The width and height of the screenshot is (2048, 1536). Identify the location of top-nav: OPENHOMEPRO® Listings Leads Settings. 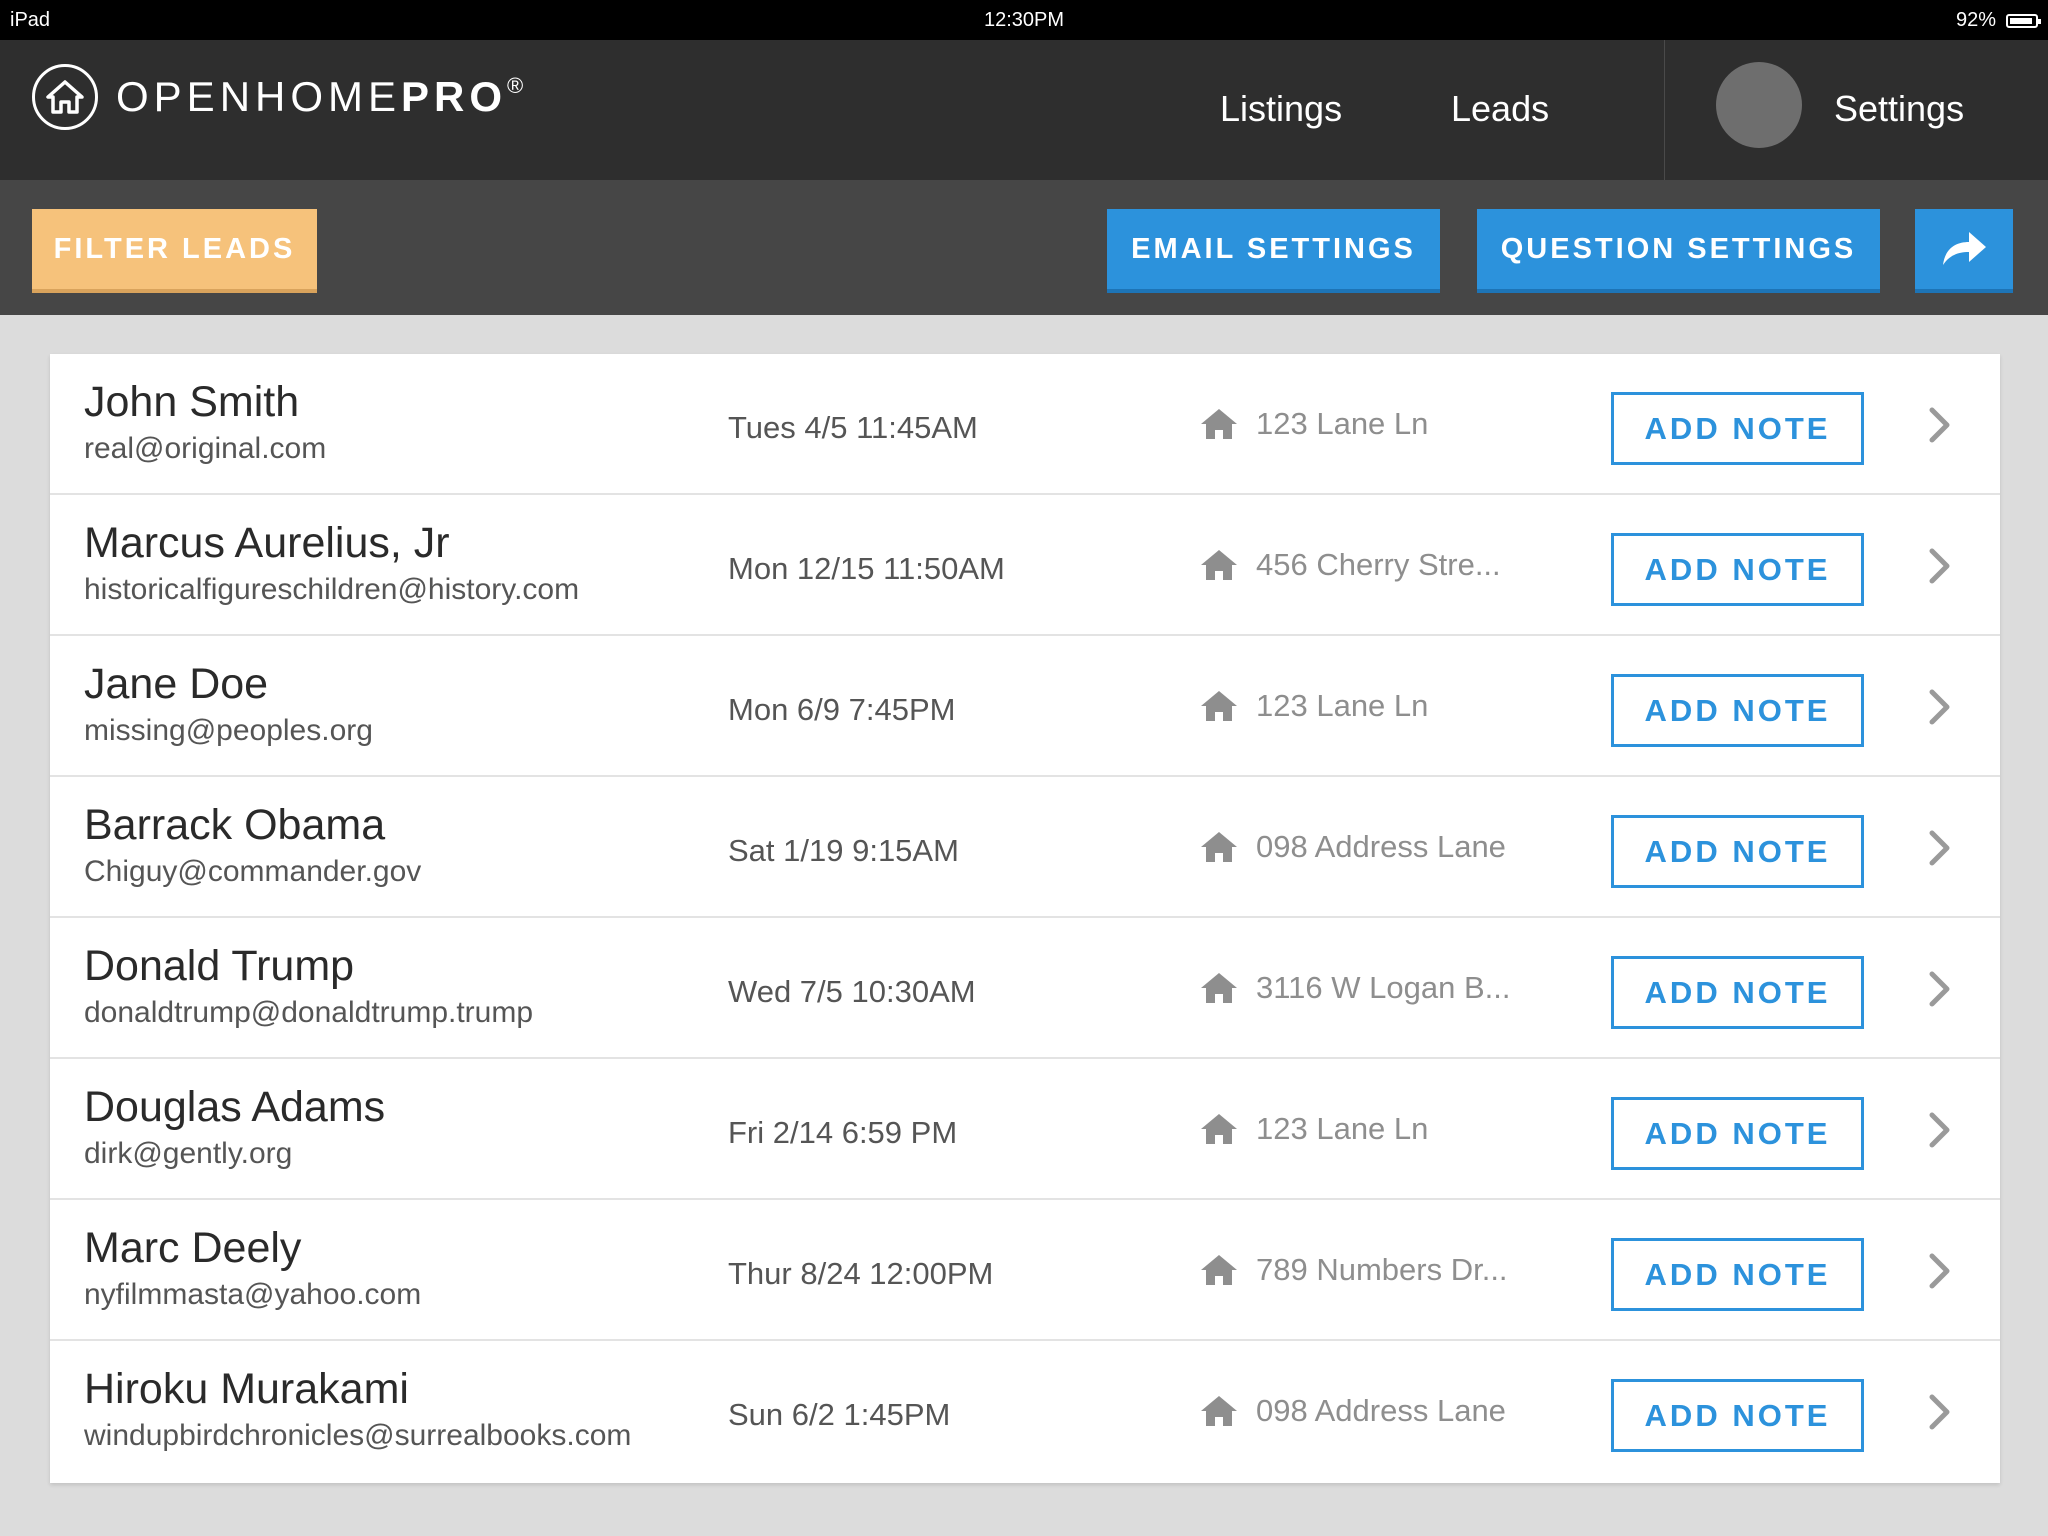
(1024, 110).